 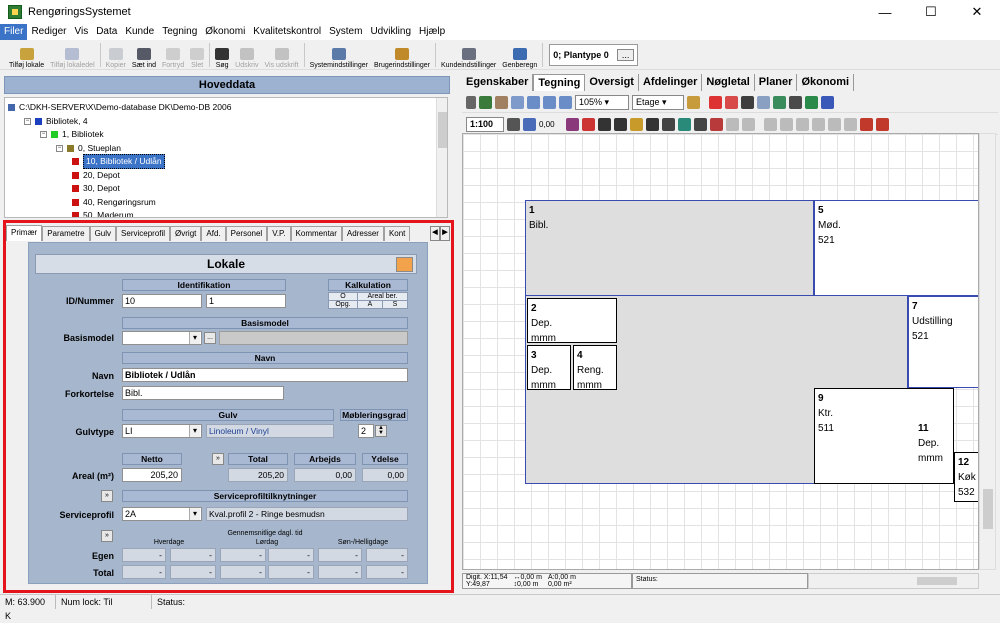 I want to click on symbol4-icon, so click(x=684, y=124).